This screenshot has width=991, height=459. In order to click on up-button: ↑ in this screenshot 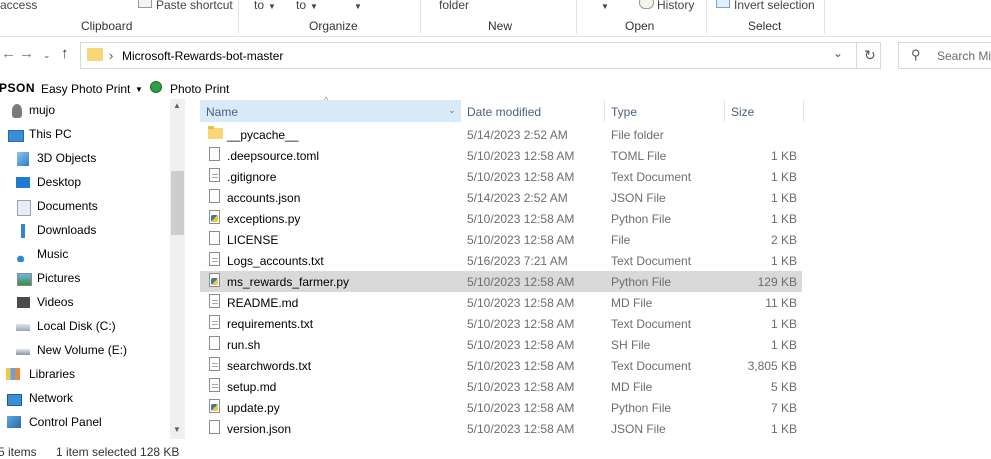, I will do `click(65, 53)`.